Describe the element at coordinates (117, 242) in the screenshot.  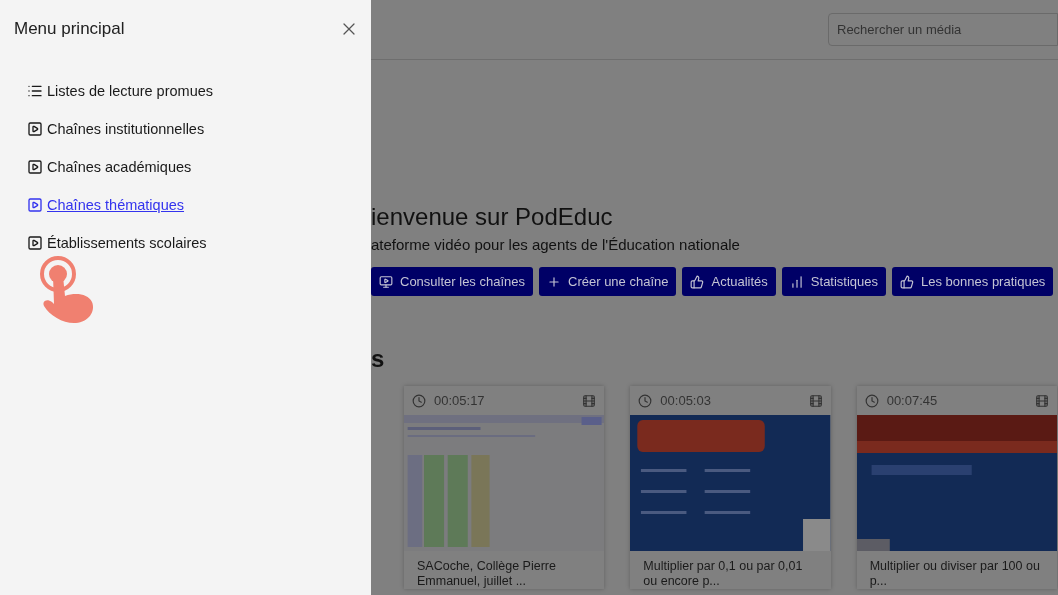
I see `menu-link: Établissements scolaires` at that location.